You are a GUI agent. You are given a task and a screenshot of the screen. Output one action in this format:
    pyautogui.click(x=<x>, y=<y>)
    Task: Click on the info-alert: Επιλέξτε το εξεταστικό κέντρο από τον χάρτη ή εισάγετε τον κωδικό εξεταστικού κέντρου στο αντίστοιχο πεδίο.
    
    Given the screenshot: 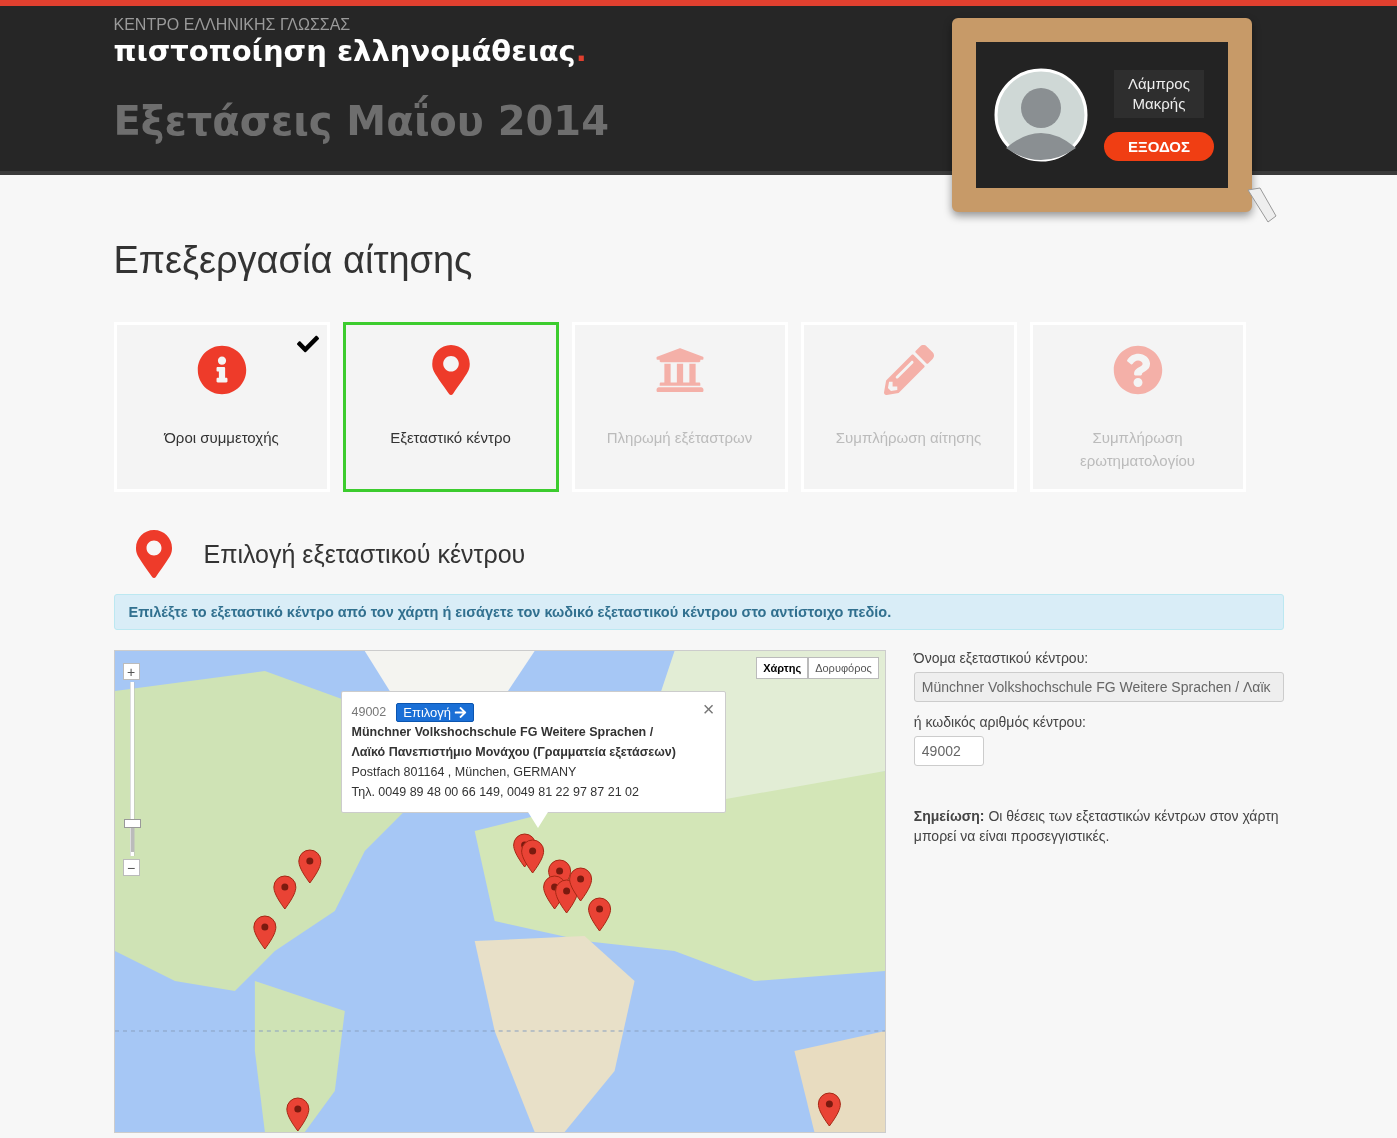 What is the action you would take?
    pyautogui.click(x=698, y=612)
    